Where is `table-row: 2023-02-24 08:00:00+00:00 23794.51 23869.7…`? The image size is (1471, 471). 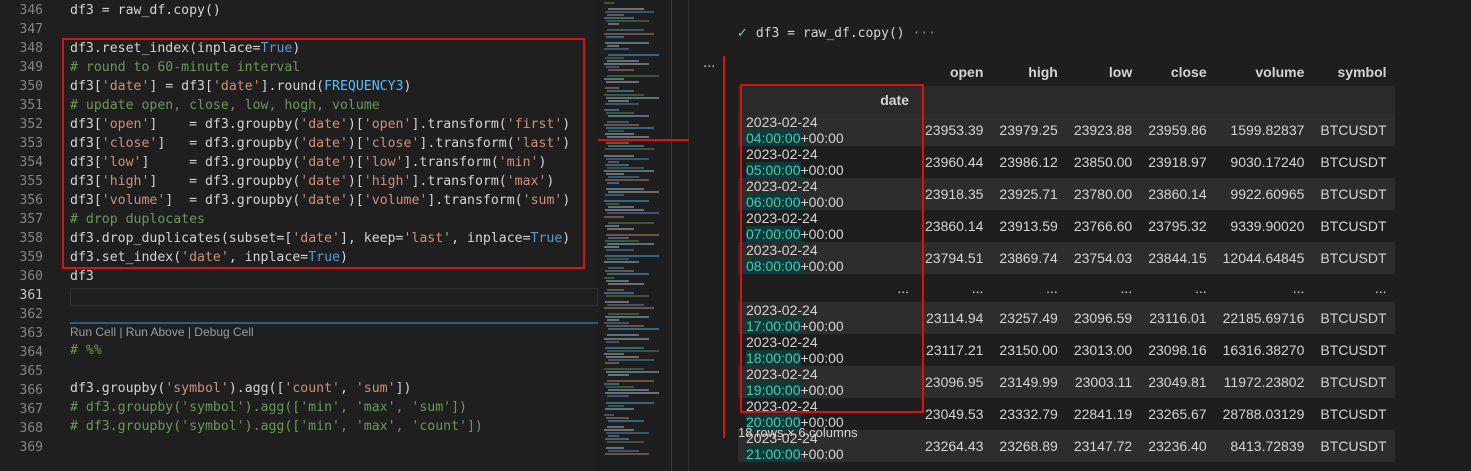
table-row: 2023-02-24 08:00:00+00:00 23794.51 23869.7… is located at coordinates (1066, 258).